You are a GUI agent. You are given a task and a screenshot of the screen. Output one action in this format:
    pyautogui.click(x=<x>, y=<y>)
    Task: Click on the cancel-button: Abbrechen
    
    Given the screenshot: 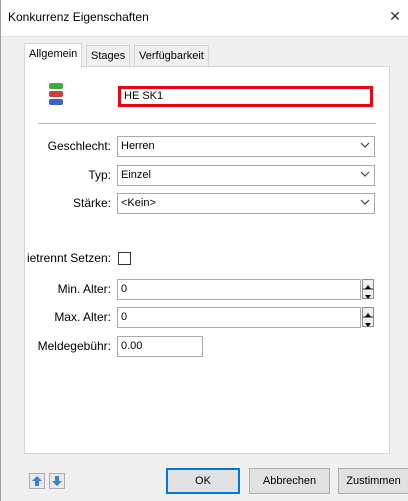 What is the action you would take?
    pyautogui.click(x=289, y=481)
    